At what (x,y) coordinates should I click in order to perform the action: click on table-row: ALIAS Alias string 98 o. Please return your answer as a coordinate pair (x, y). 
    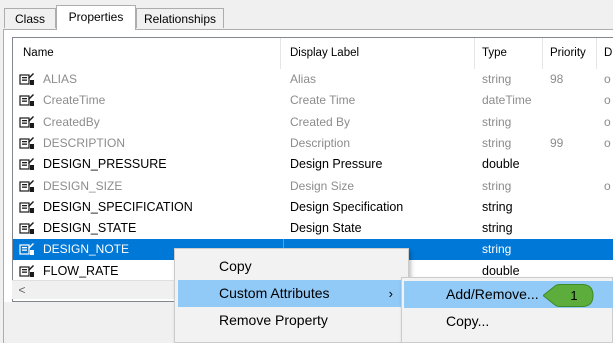
    Looking at the image, I should click on (313, 79).